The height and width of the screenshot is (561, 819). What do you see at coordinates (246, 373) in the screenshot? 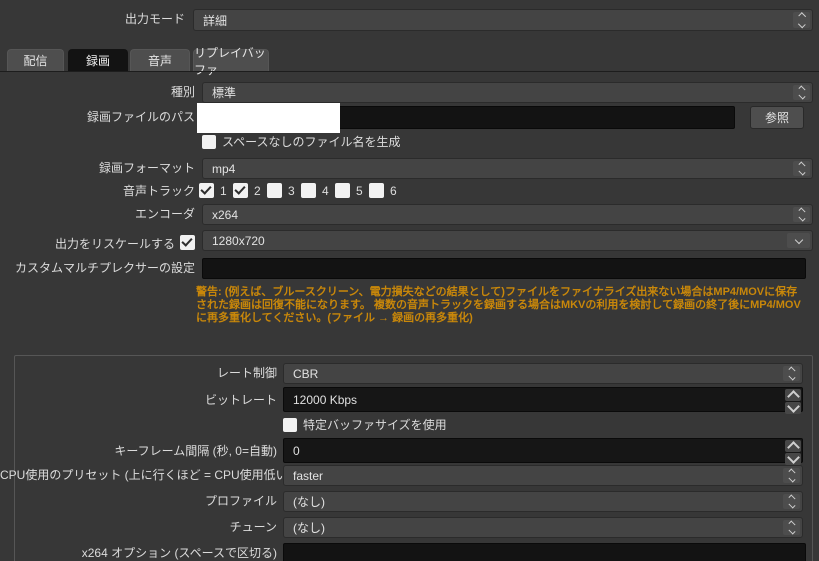
I see `rate-control-label: レート制御` at bounding box center [246, 373].